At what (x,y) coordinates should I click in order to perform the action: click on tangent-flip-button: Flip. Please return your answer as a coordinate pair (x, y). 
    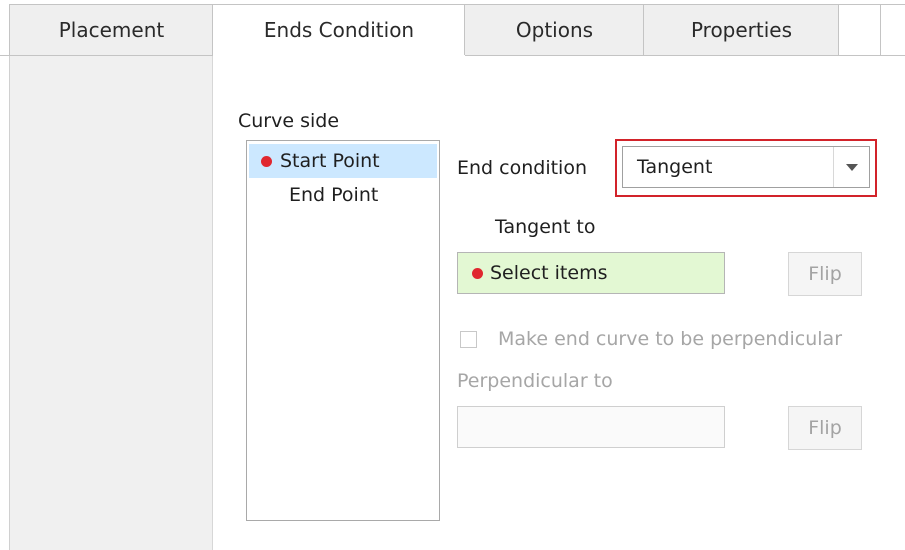
    Looking at the image, I should click on (825, 274).